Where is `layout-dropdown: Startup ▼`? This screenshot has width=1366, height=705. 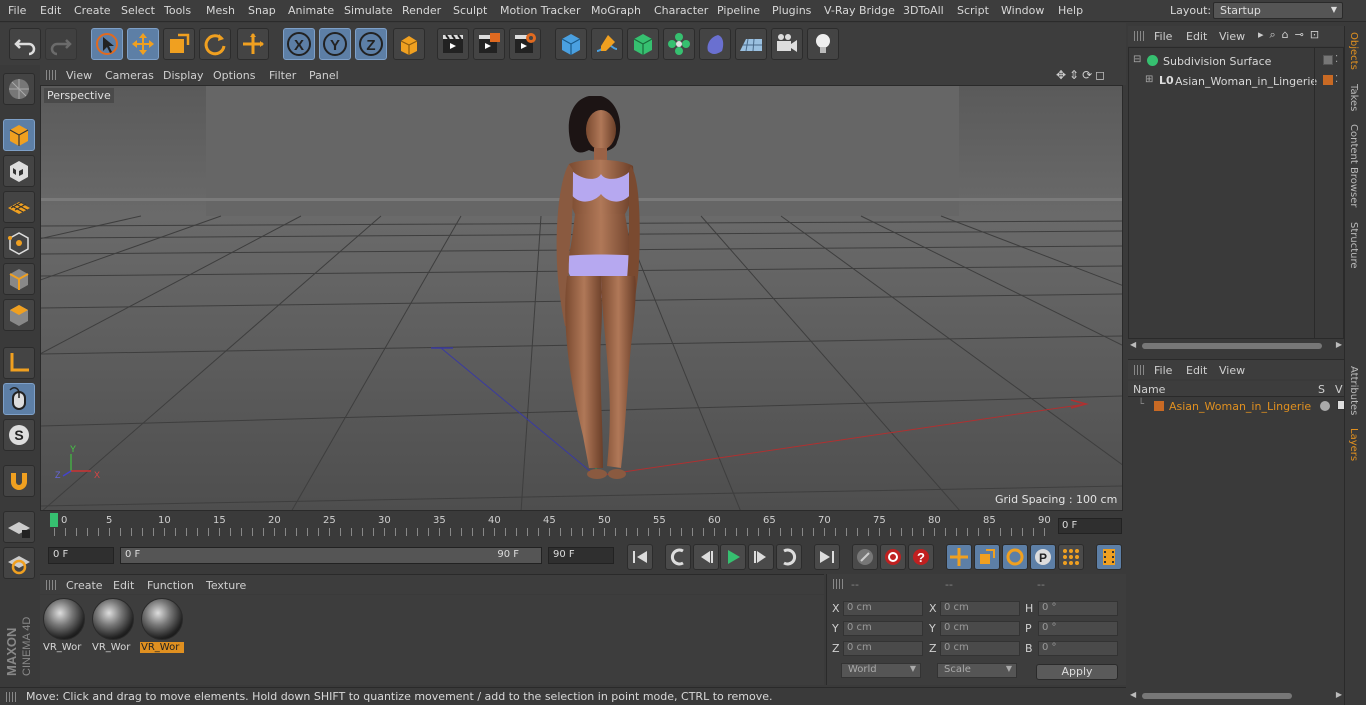 layout-dropdown: Startup ▼ is located at coordinates (1278, 10).